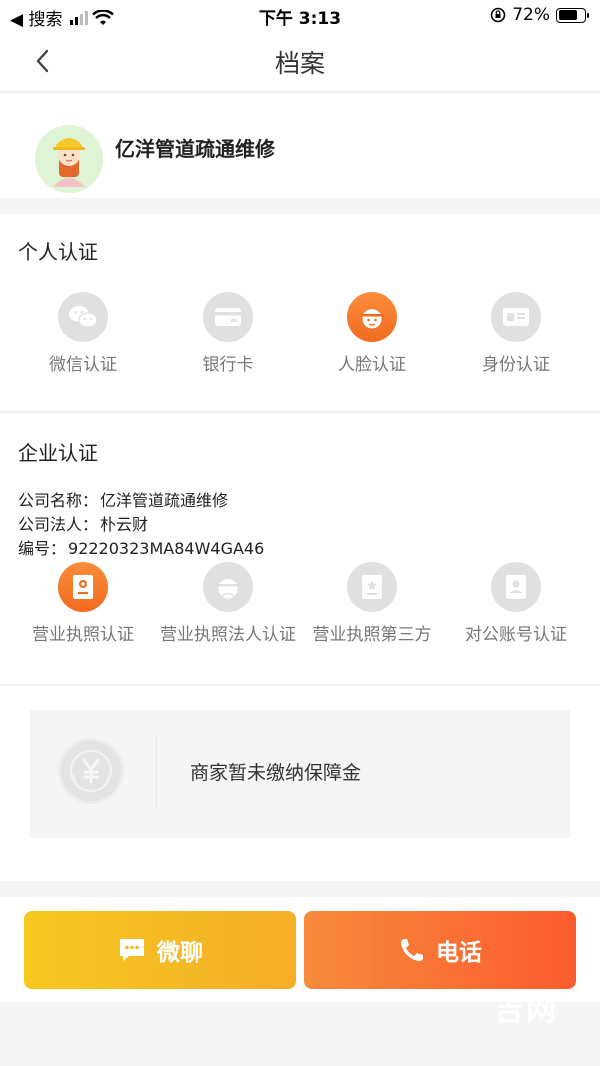  Describe the element at coordinates (83, 365) in the screenshot. I see `cert-label: 微信认证` at that location.